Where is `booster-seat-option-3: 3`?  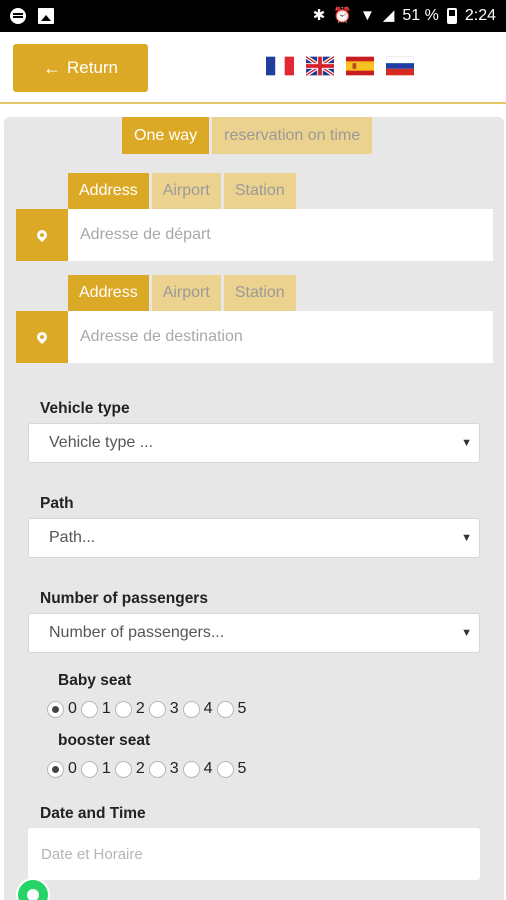 booster-seat-option-3: 3 is located at coordinates (163, 769).